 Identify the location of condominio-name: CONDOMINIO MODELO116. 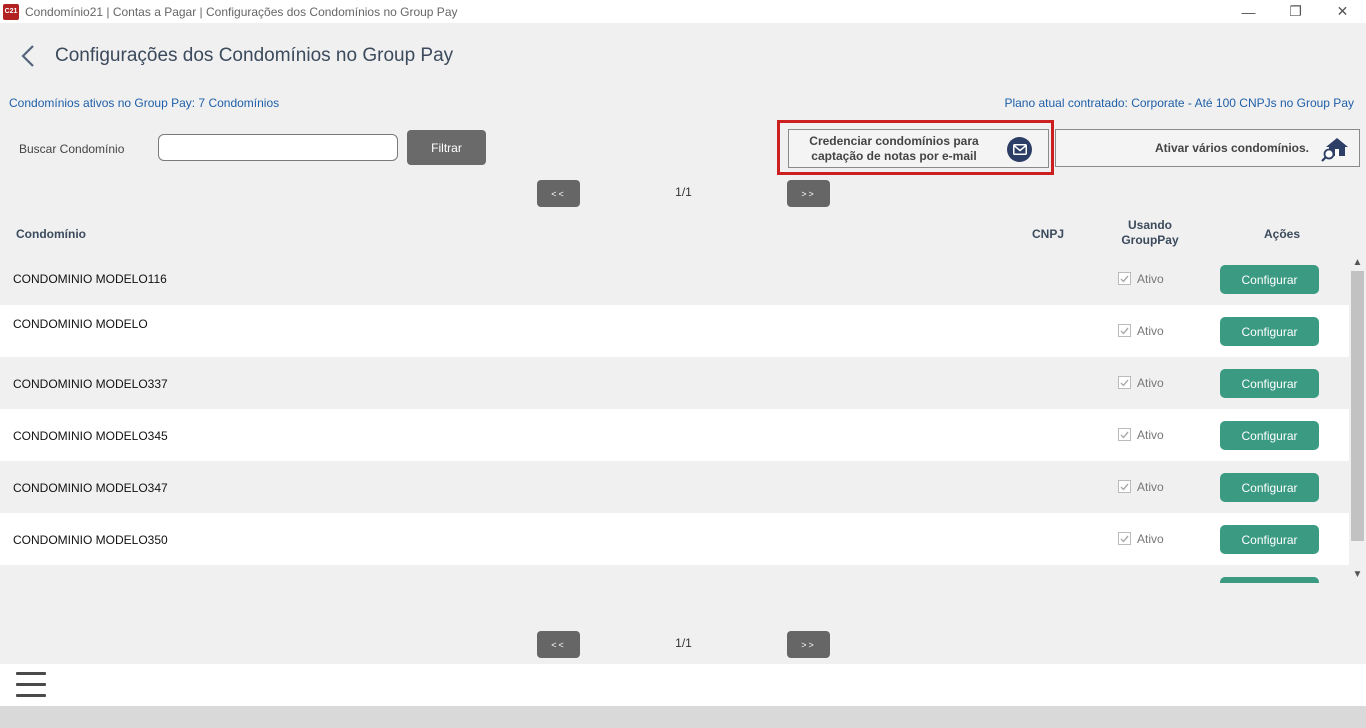
(90, 279).